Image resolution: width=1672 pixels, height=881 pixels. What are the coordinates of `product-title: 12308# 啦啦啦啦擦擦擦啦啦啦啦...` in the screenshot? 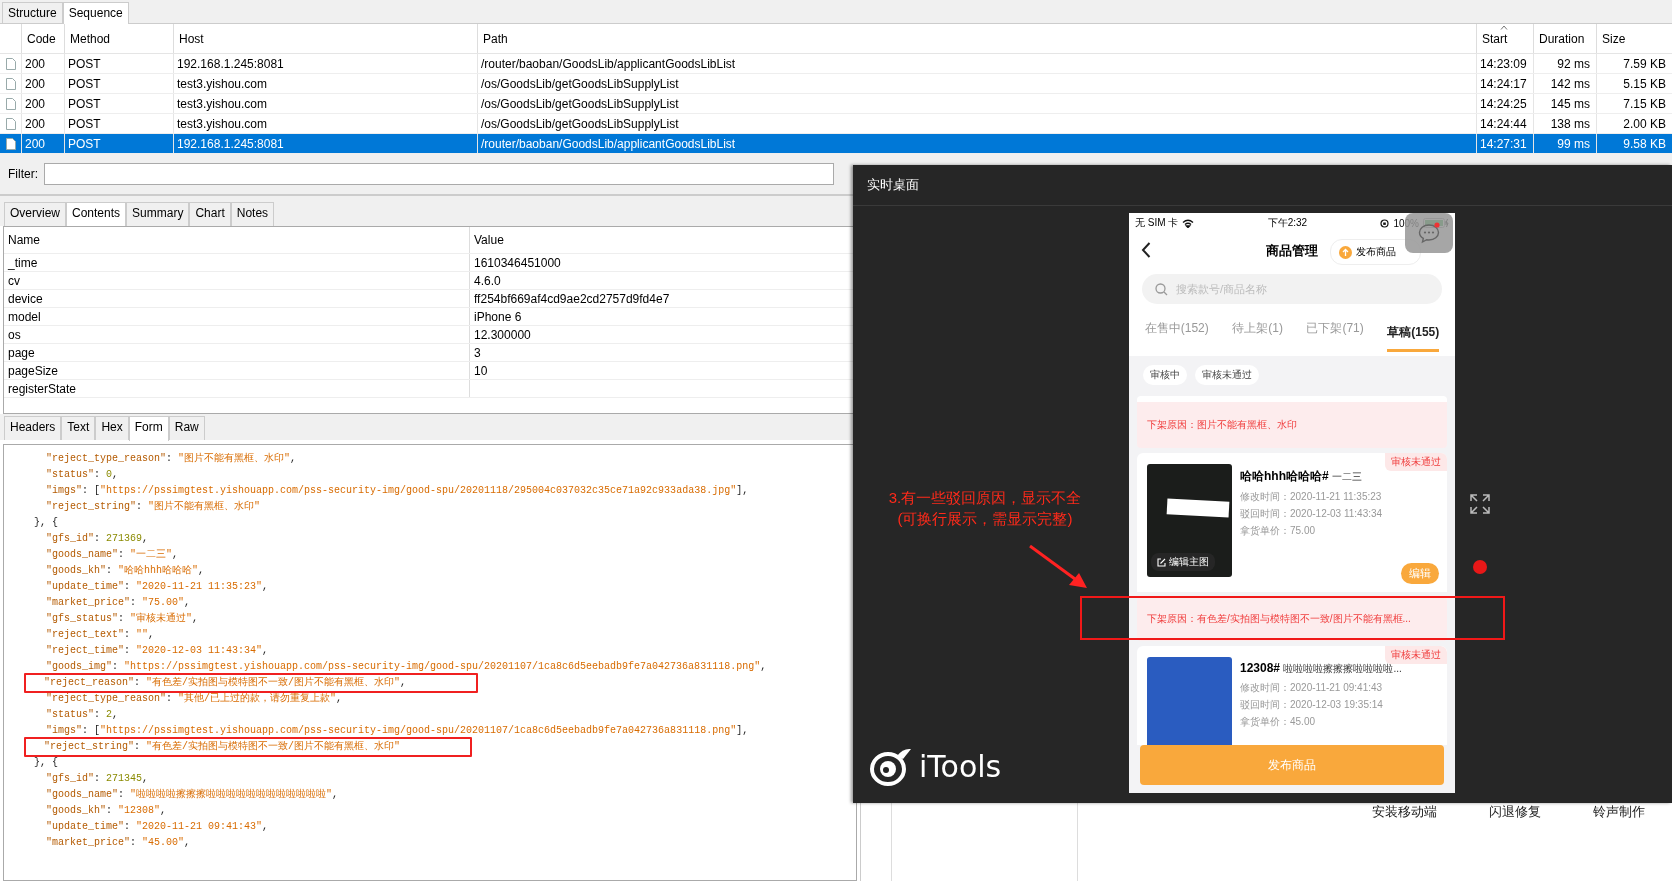 It's located at (1321, 668).